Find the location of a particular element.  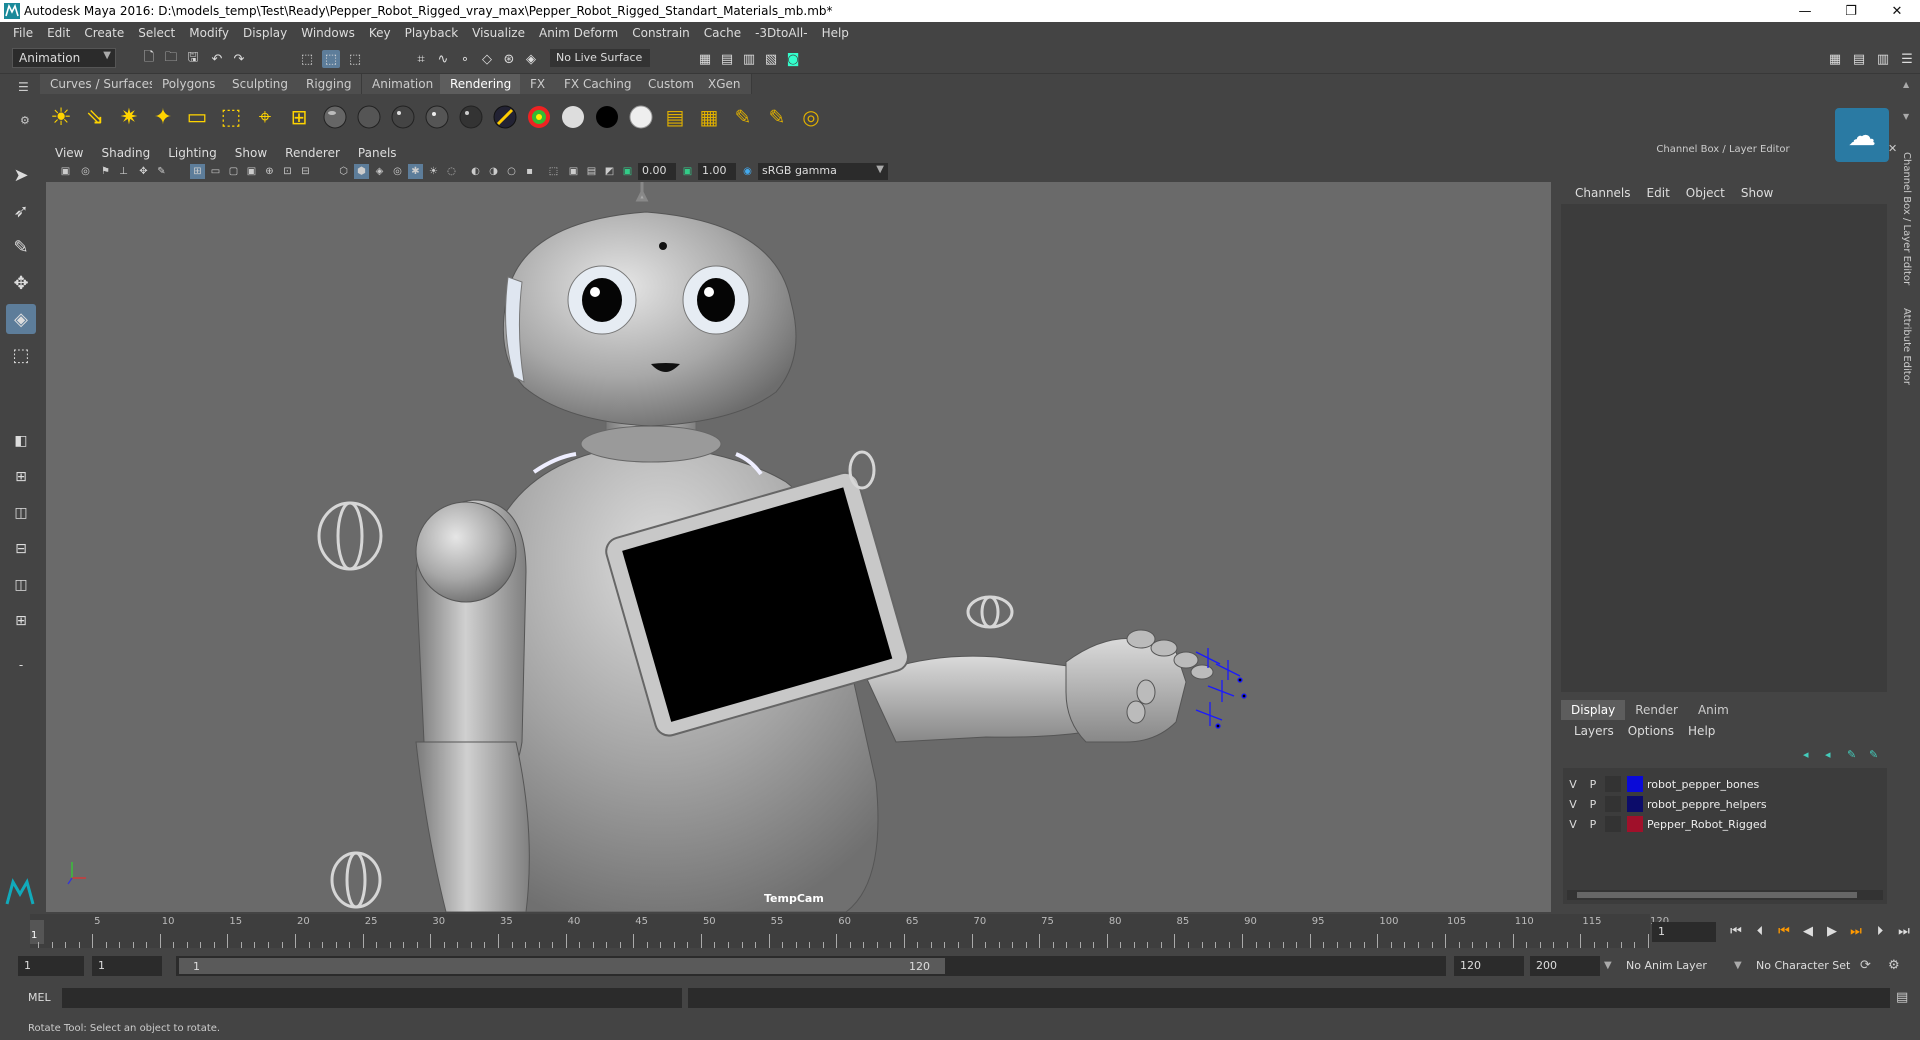

move-tool-icon: ✥ is located at coordinates (21, 283).